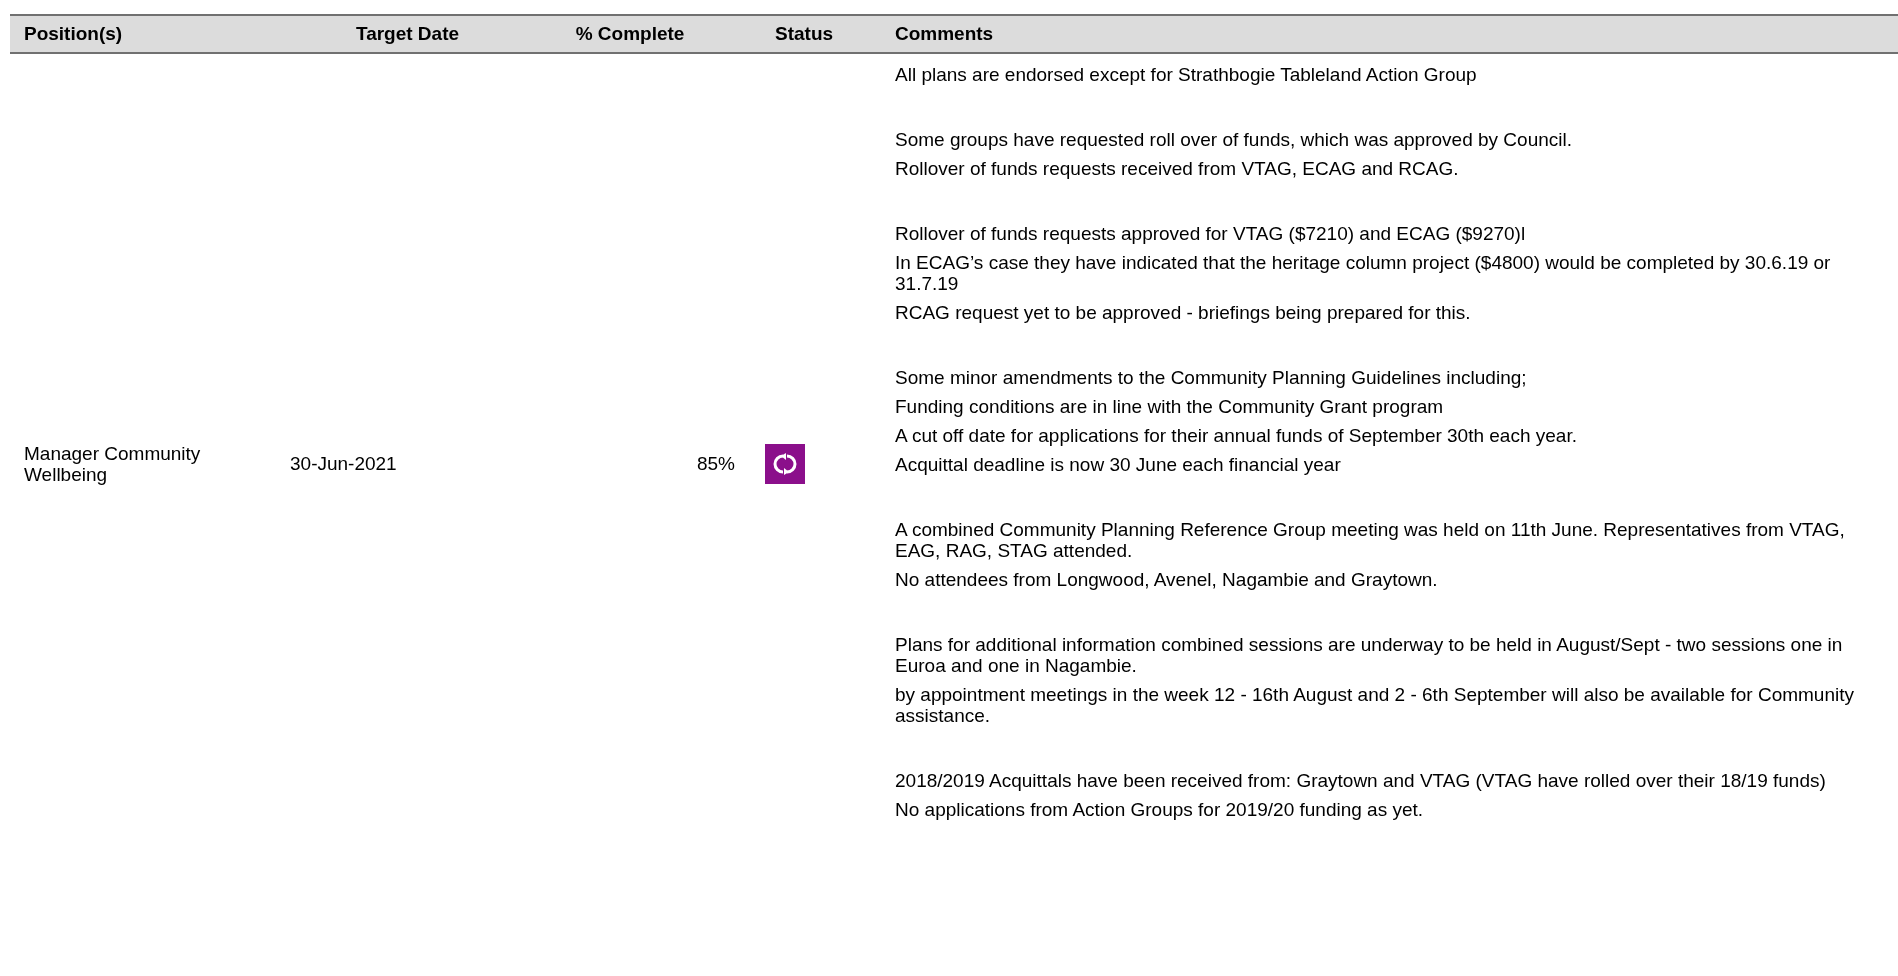 Image resolution: width=1898 pixels, height=976 pixels. Describe the element at coordinates (1363, 273) in the screenshot. I see `comment-text: In ECAG’s case they have indicated that the heritage column project ($4800) would be completed by 30.6.19 or 31.7.19` at that location.